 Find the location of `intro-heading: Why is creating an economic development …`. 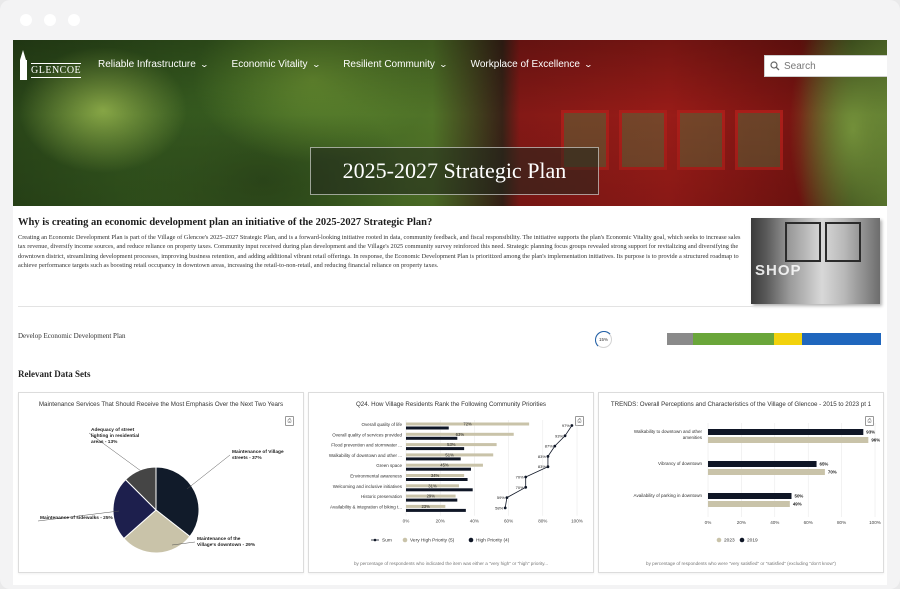

intro-heading: Why is creating an economic development … is located at coordinates (225, 222).